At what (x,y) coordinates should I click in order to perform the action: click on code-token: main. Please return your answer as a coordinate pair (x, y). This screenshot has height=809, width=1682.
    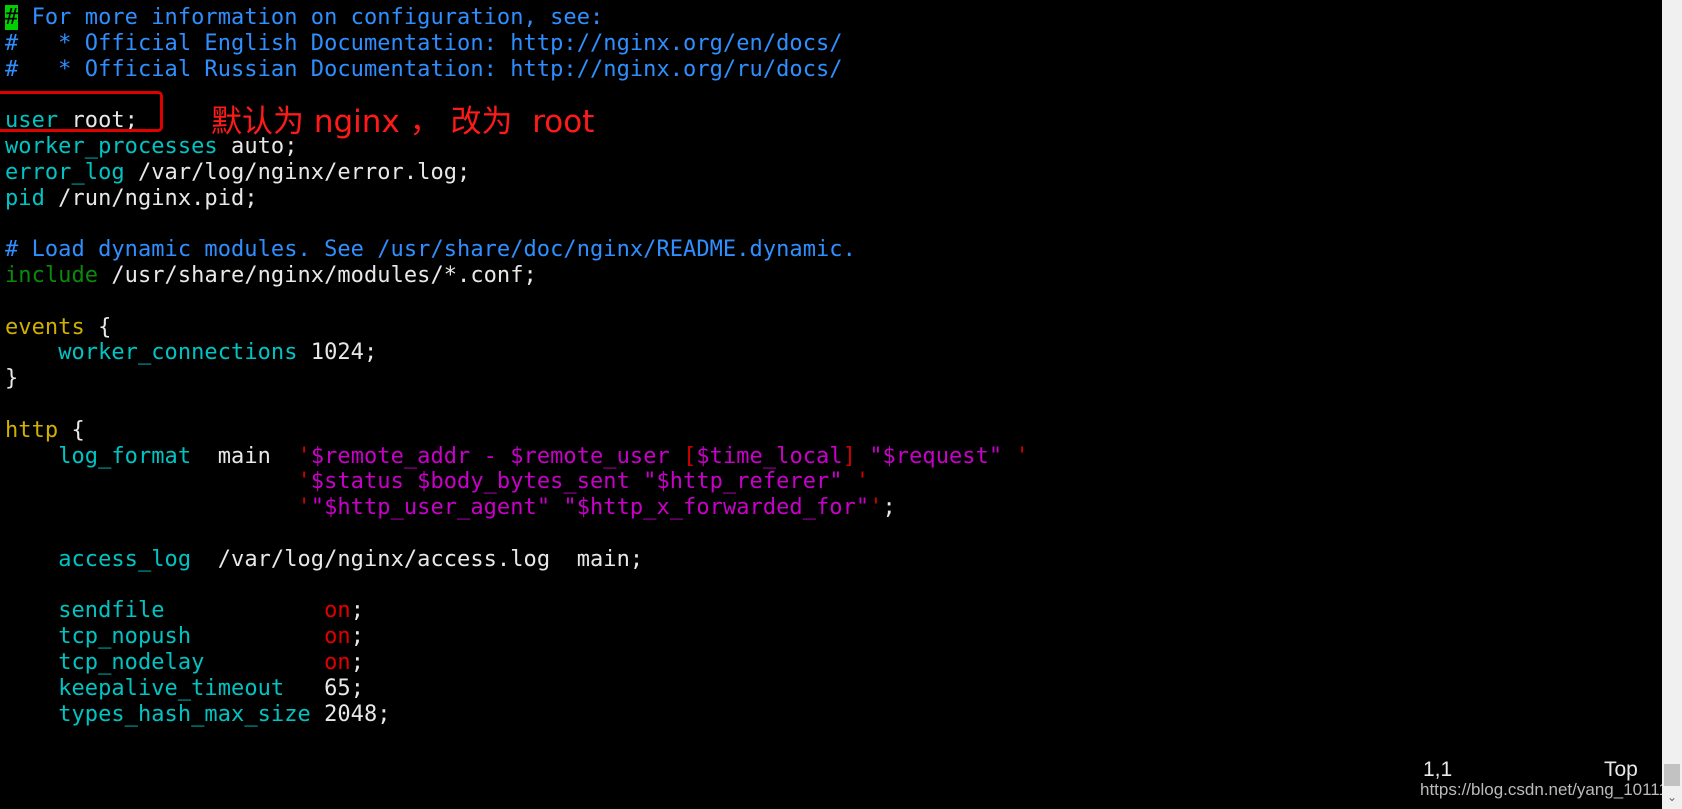
    Looking at the image, I should click on (244, 456).